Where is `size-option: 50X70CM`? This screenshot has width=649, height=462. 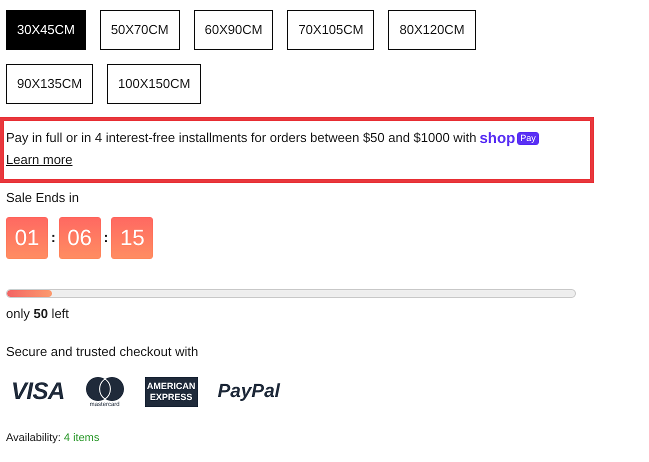
size-option: 50X70CM is located at coordinates (140, 30).